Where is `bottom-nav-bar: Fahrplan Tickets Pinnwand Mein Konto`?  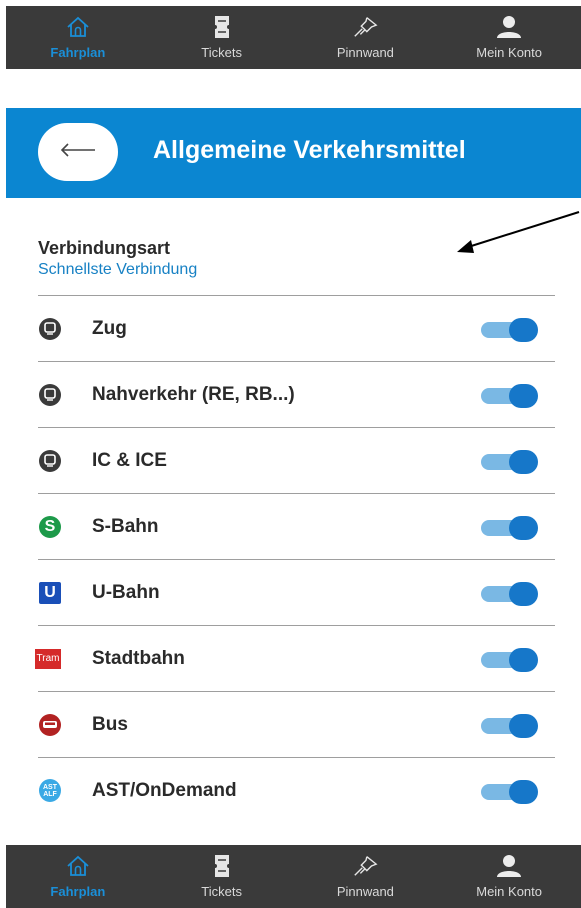 bottom-nav-bar: Fahrplan Tickets Pinnwand Mein Konto is located at coordinates (293, 876).